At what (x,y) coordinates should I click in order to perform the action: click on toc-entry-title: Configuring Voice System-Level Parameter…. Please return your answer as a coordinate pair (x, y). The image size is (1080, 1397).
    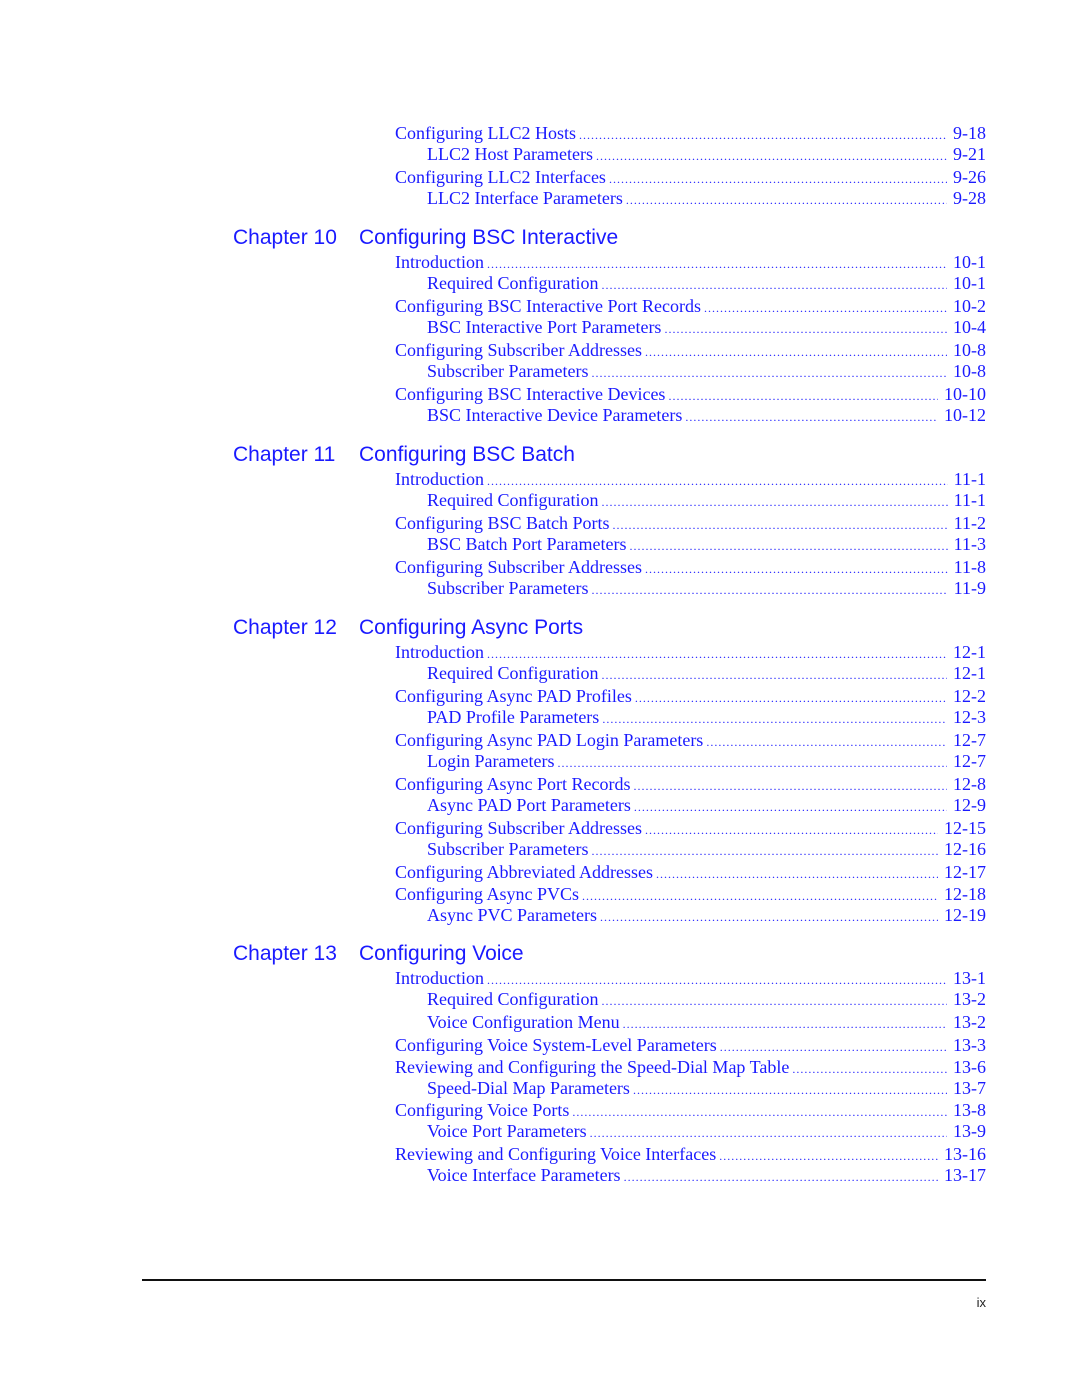
    Looking at the image, I should click on (556, 1045).